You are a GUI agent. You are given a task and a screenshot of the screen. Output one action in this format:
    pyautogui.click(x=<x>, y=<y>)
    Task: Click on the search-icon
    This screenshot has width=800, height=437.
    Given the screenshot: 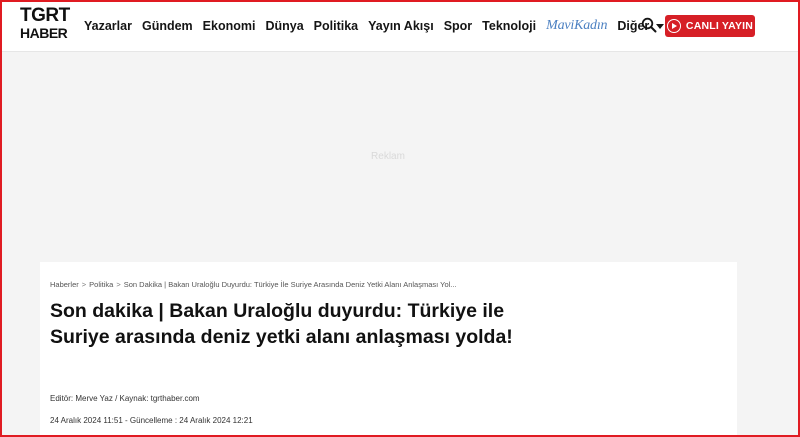 What is the action you would take?
    pyautogui.click(x=649, y=25)
    